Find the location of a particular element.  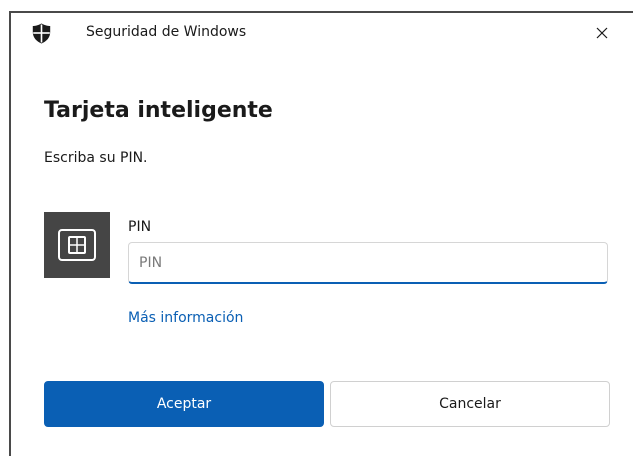

instruction-text: Escriba su PIN. is located at coordinates (96, 158).